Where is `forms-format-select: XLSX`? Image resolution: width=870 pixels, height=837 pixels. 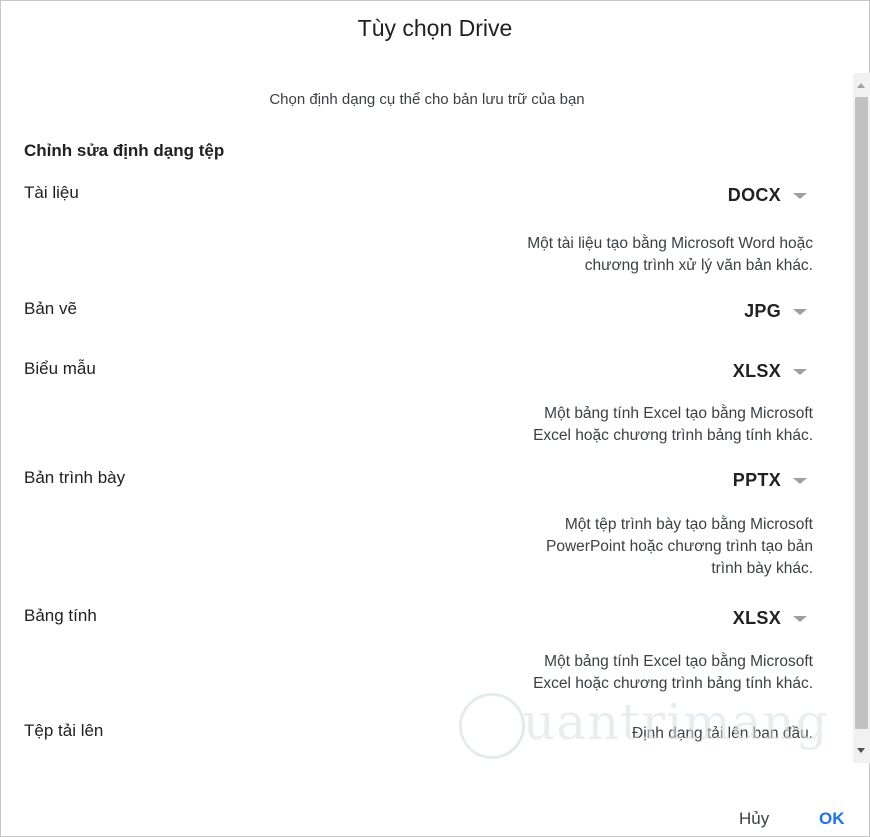 forms-format-select: XLSX is located at coordinates (770, 371).